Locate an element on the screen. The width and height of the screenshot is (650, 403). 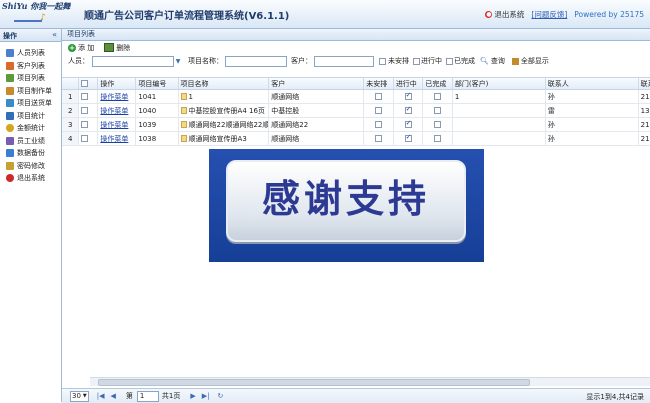
cell-customer: 顺通网络22 is located at coordinates (316, 124).